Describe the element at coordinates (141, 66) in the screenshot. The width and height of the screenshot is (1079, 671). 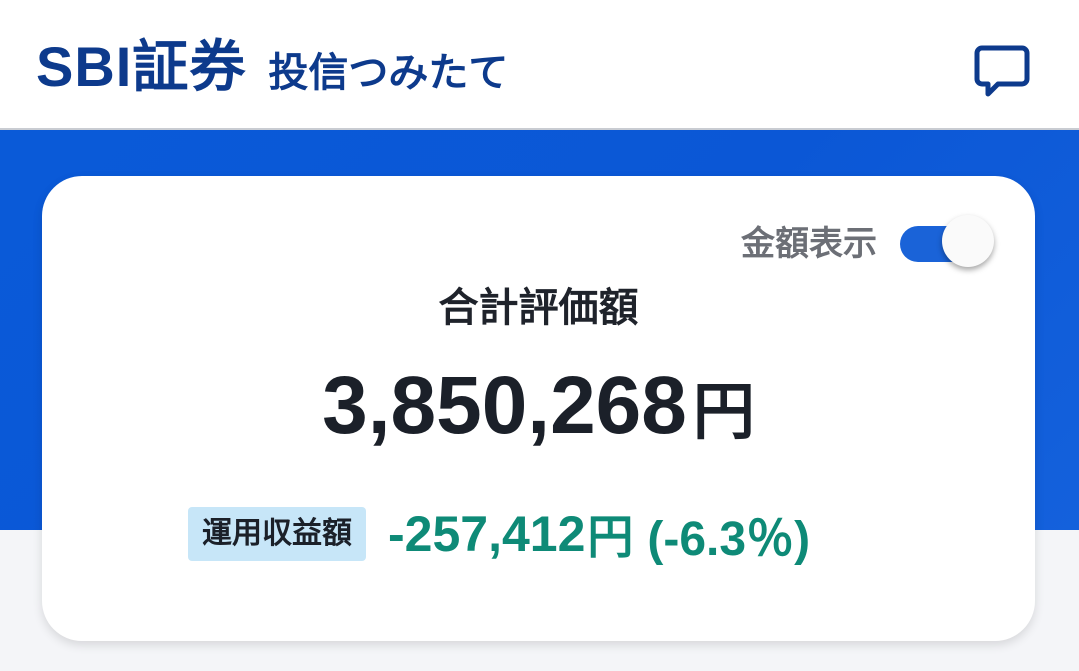
I see `sbi-logo: SBI証券` at that location.